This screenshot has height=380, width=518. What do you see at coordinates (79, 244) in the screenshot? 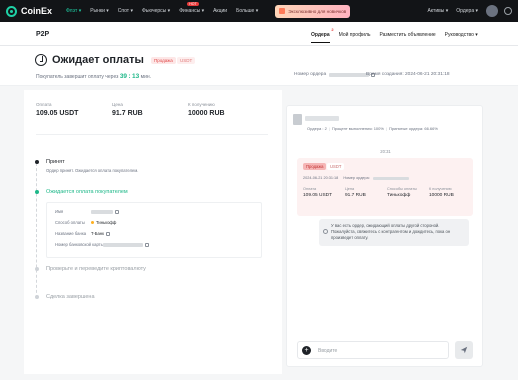
I see `info-label: Номер банковской карты` at bounding box center [79, 244].